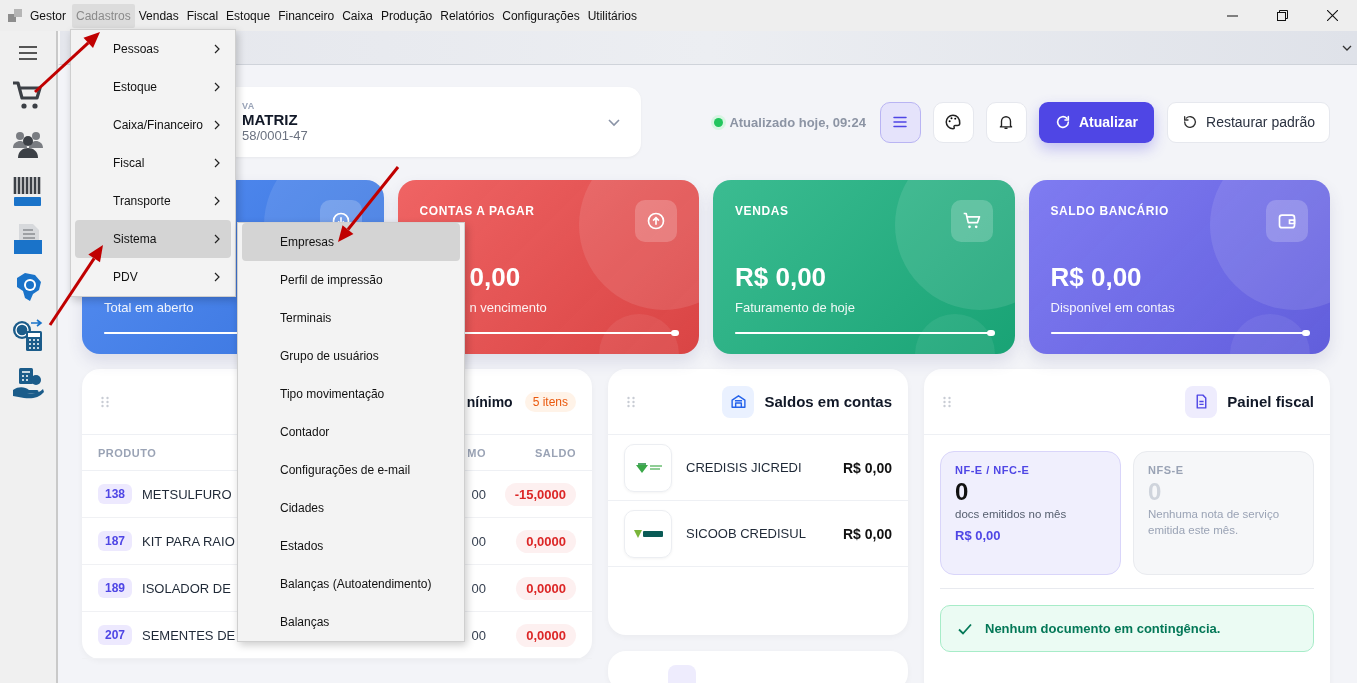 The height and width of the screenshot is (683, 1357). I want to click on status-dot, so click(719, 122).